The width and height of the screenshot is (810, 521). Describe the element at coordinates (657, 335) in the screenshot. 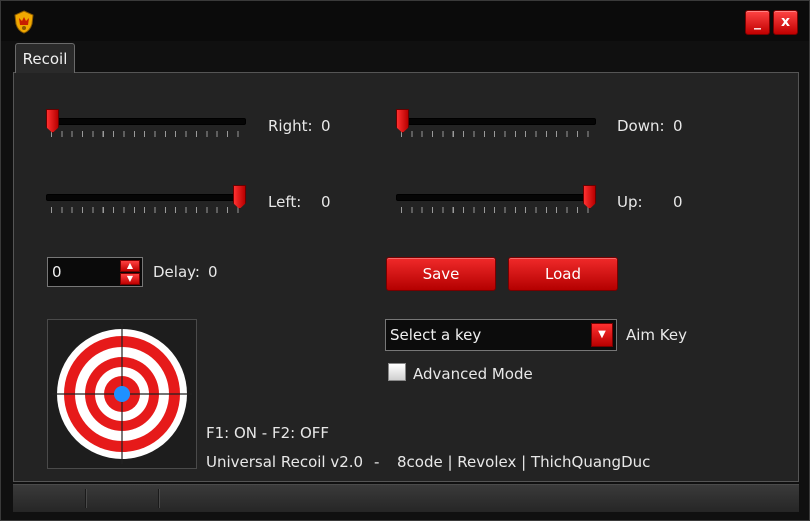

I see `aim-key-label: Aim Key` at that location.